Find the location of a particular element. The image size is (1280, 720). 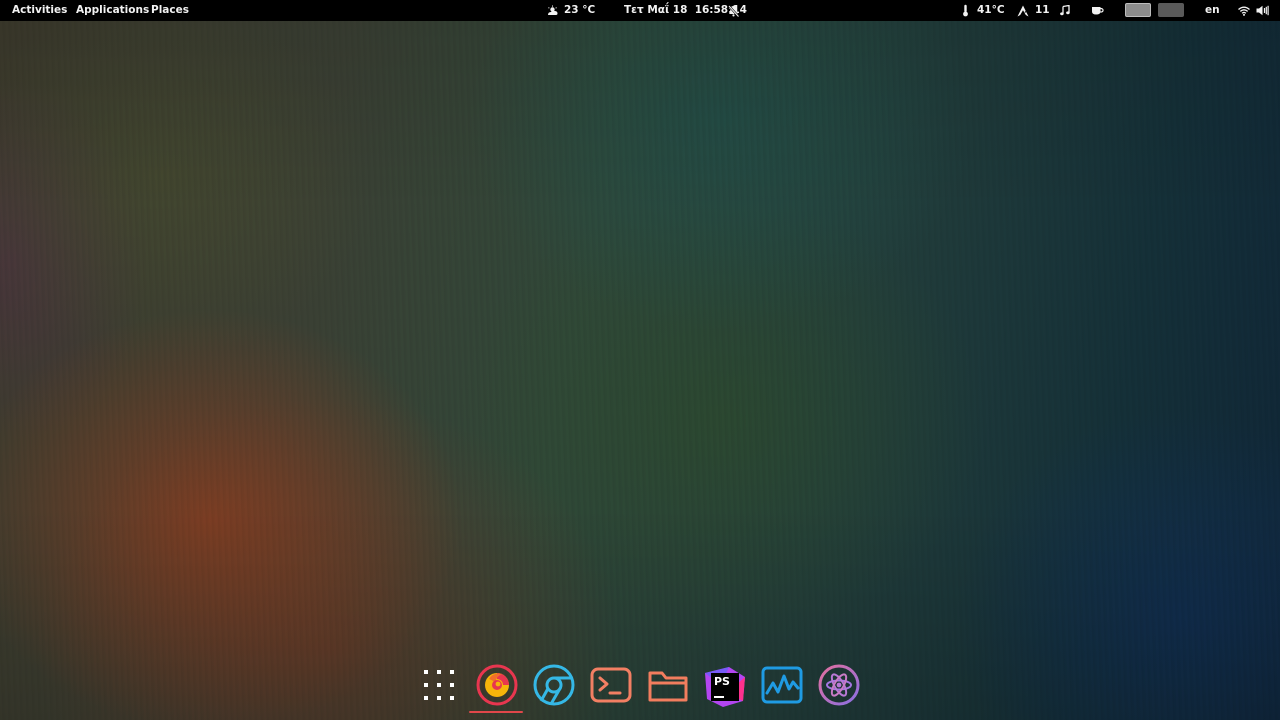

weather-indicator: 23 °C is located at coordinates (570, 10).